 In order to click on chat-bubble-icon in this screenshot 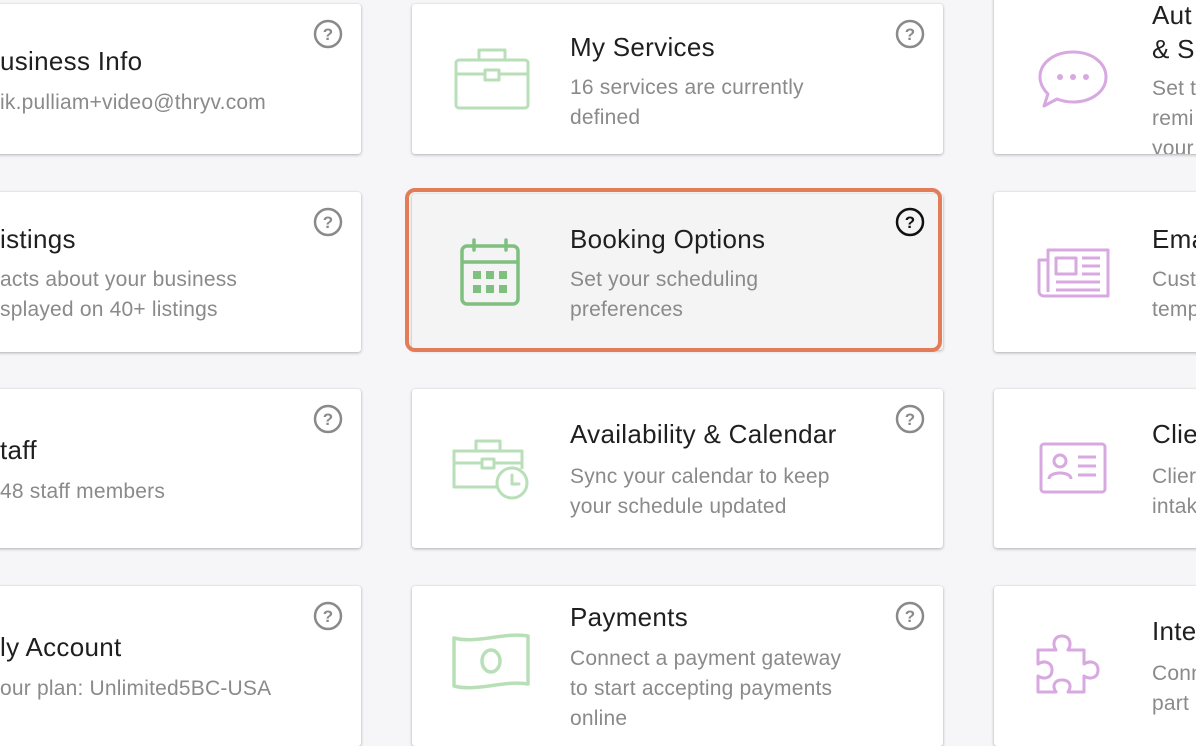, I will do `click(1073, 79)`.